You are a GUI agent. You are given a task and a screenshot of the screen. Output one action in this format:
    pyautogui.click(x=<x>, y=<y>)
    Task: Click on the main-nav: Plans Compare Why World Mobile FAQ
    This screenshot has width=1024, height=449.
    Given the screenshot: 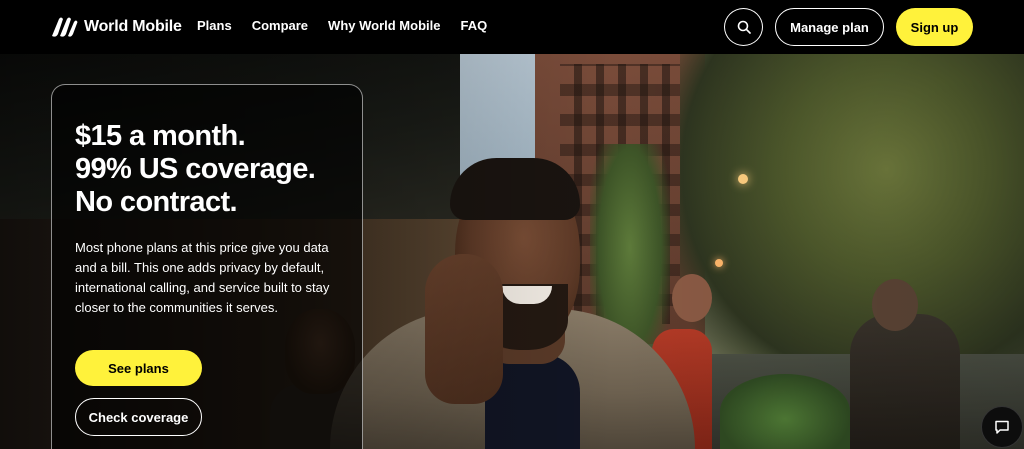 What is the action you would take?
    pyautogui.click(x=352, y=25)
    